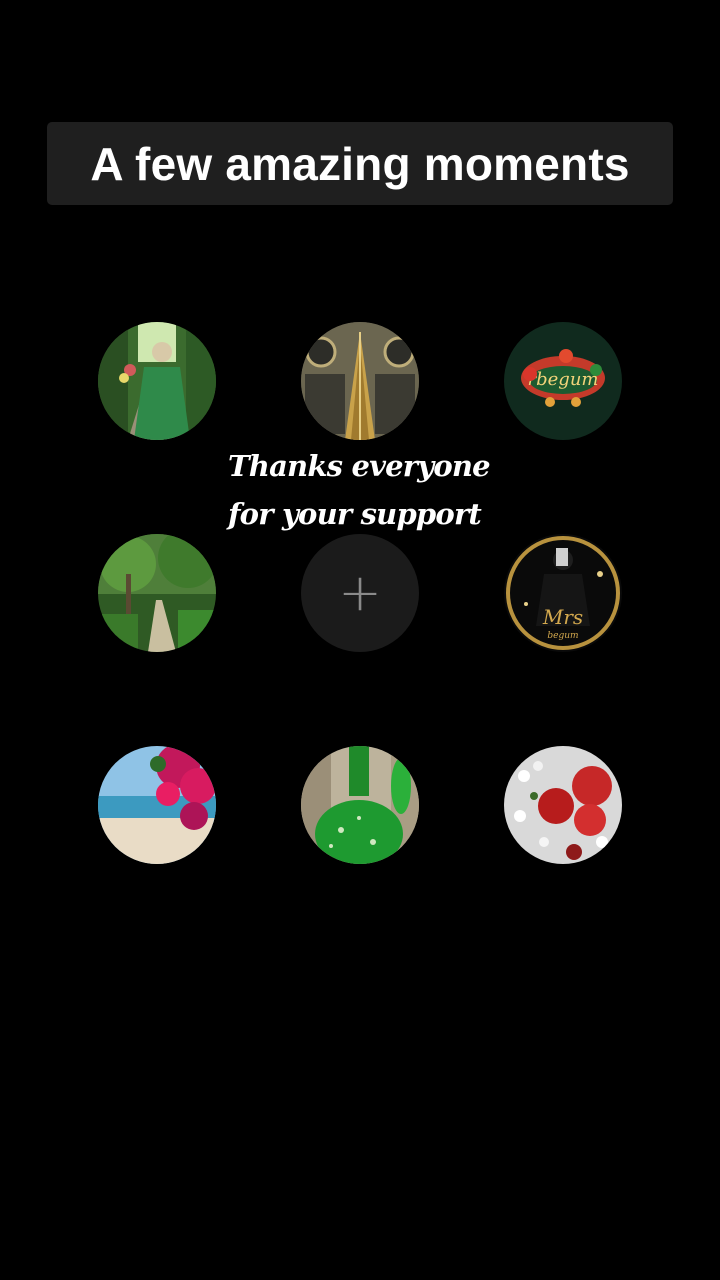 The height and width of the screenshot is (1280, 720). I want to click on thanks-caption-line2: for your support, so click(355, 514).